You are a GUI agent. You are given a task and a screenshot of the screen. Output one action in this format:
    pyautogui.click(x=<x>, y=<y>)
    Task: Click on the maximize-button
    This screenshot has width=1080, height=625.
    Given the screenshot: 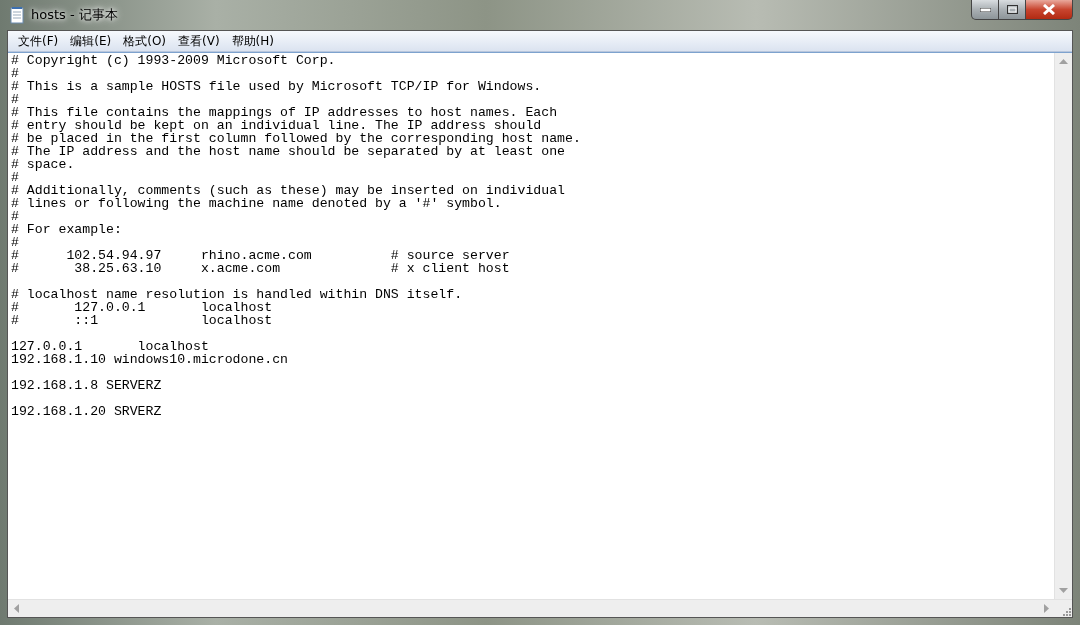 What is the action you would take?
    pyautogui.click(x=1012, y=10)
    